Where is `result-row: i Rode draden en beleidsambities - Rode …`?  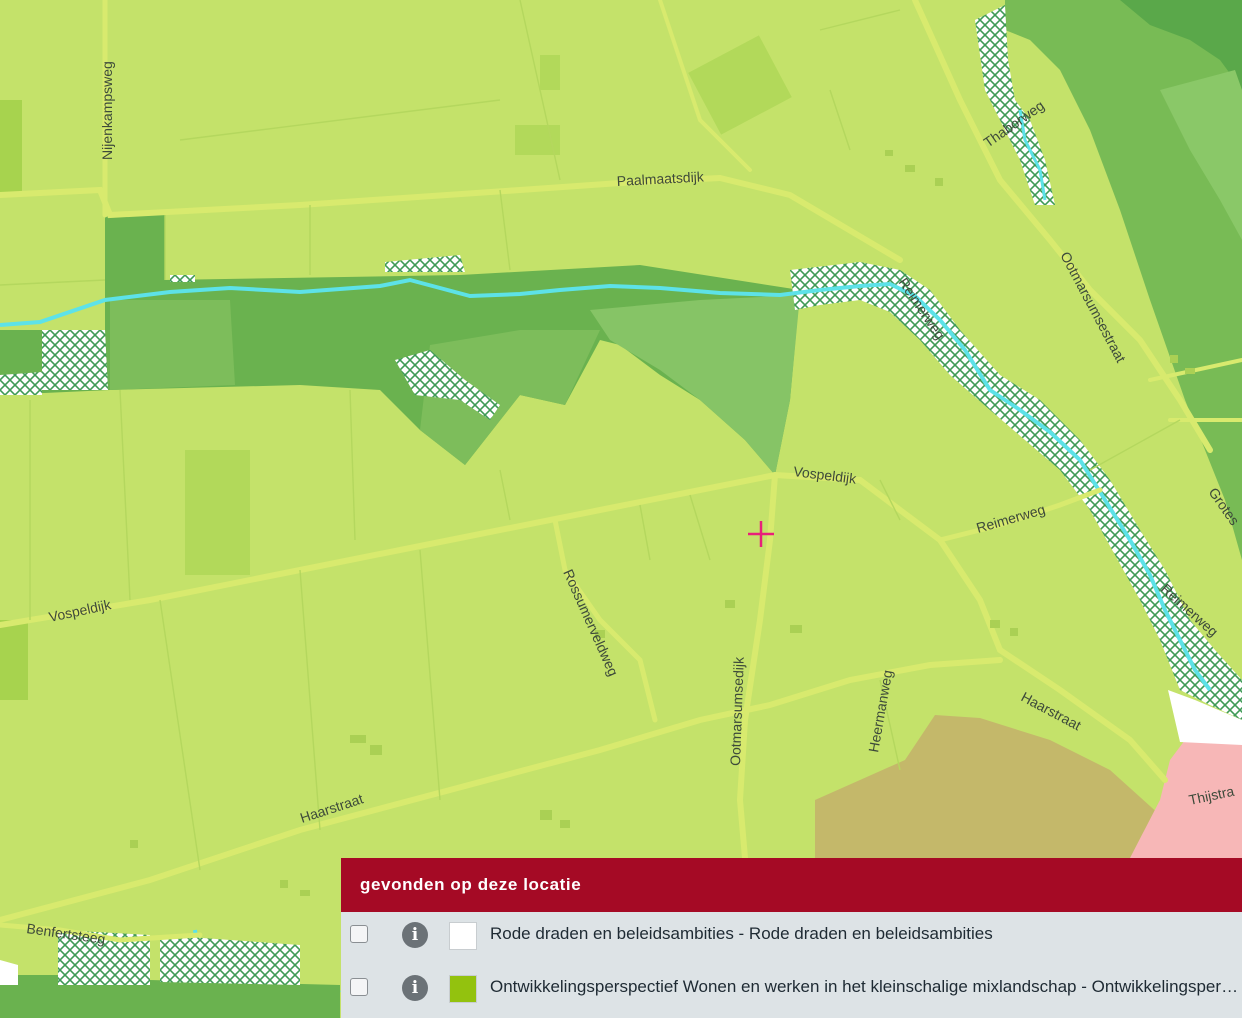 result-row: i Rode draden en beleidsambities - Rode … is located at coordinates (791, 938).